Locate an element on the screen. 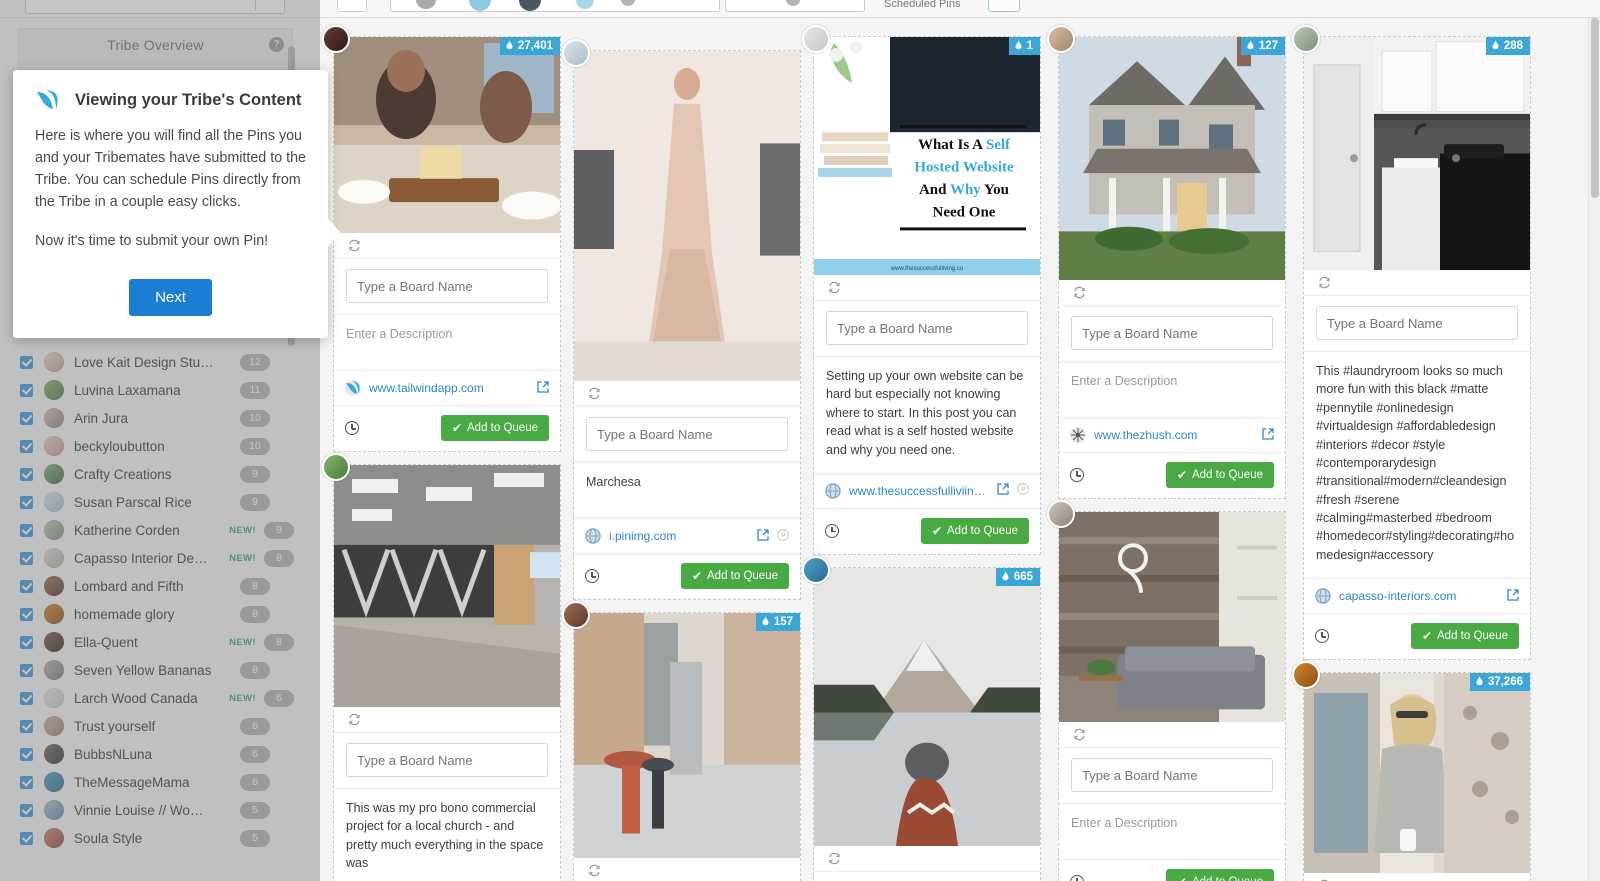  scheduled-pins-count-box is located at coordinates (1004, 6).